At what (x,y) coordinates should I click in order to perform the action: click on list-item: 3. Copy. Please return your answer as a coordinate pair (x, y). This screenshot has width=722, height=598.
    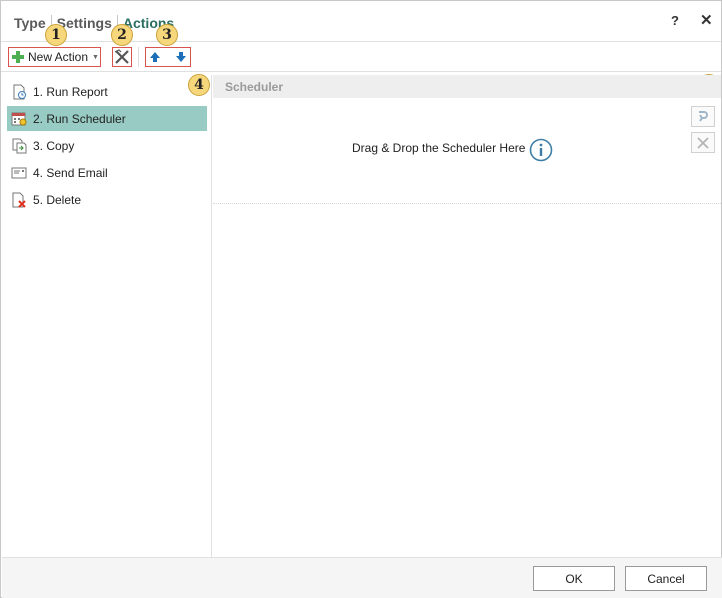
    Looking at the image, I should click on (107, 145).